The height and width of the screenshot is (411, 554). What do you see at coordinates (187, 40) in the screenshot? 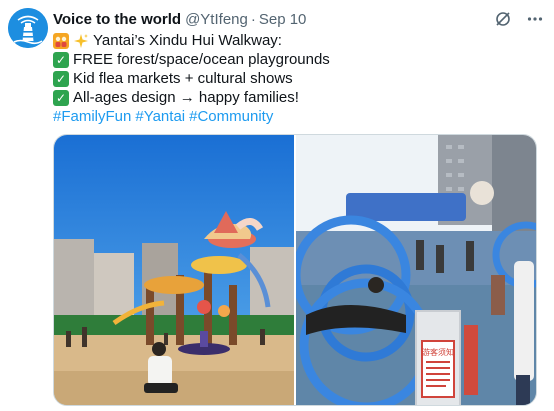
I see `tweet-line-text: Yantai’s Xindu Hui Walkway:` at bounding box center [187, 40].